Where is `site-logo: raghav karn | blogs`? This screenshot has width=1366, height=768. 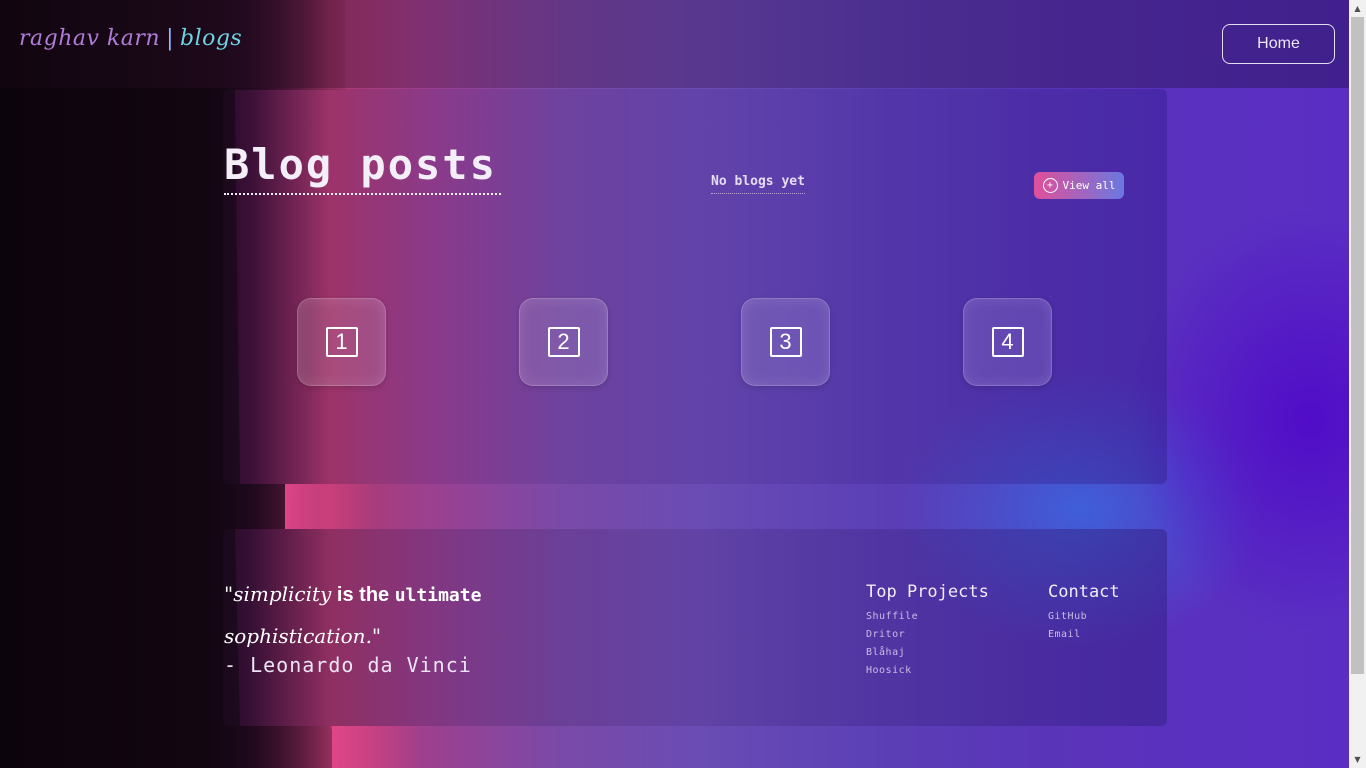 site-logo: raghav karn | blogs is located at coordinates (130, 38).